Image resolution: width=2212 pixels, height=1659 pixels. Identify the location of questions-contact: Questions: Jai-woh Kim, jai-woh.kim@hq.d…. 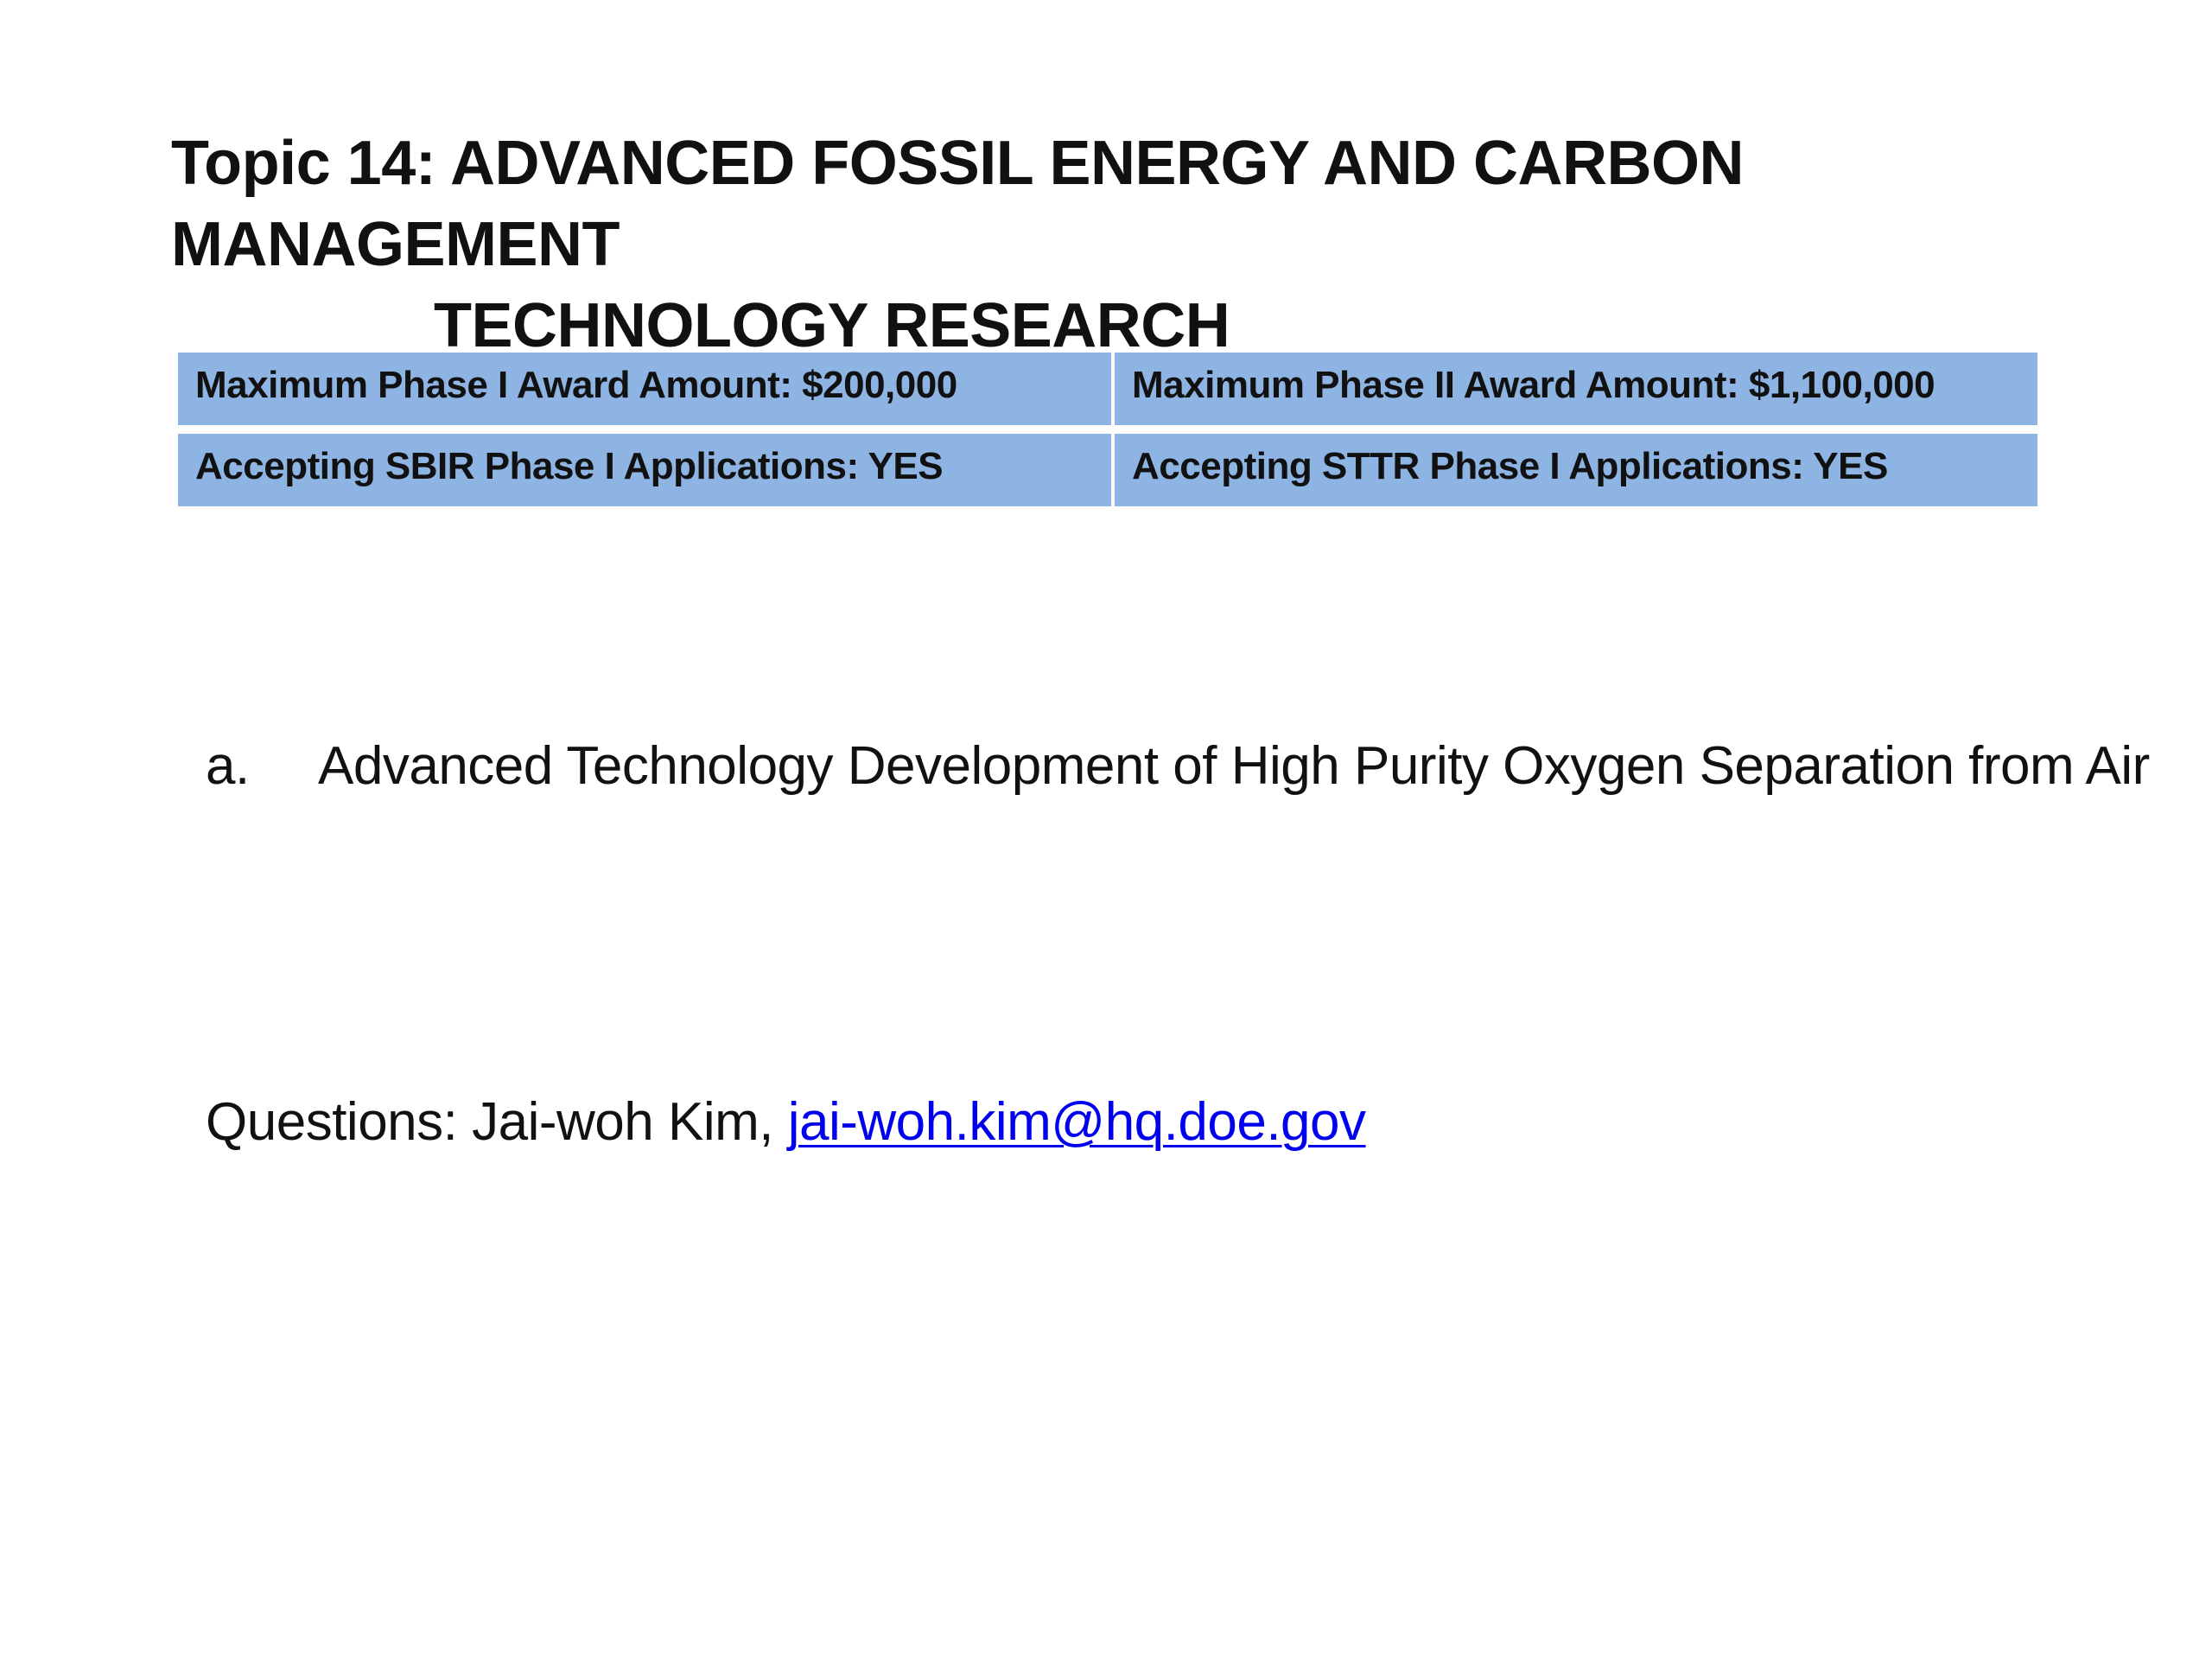
(786, 1122).